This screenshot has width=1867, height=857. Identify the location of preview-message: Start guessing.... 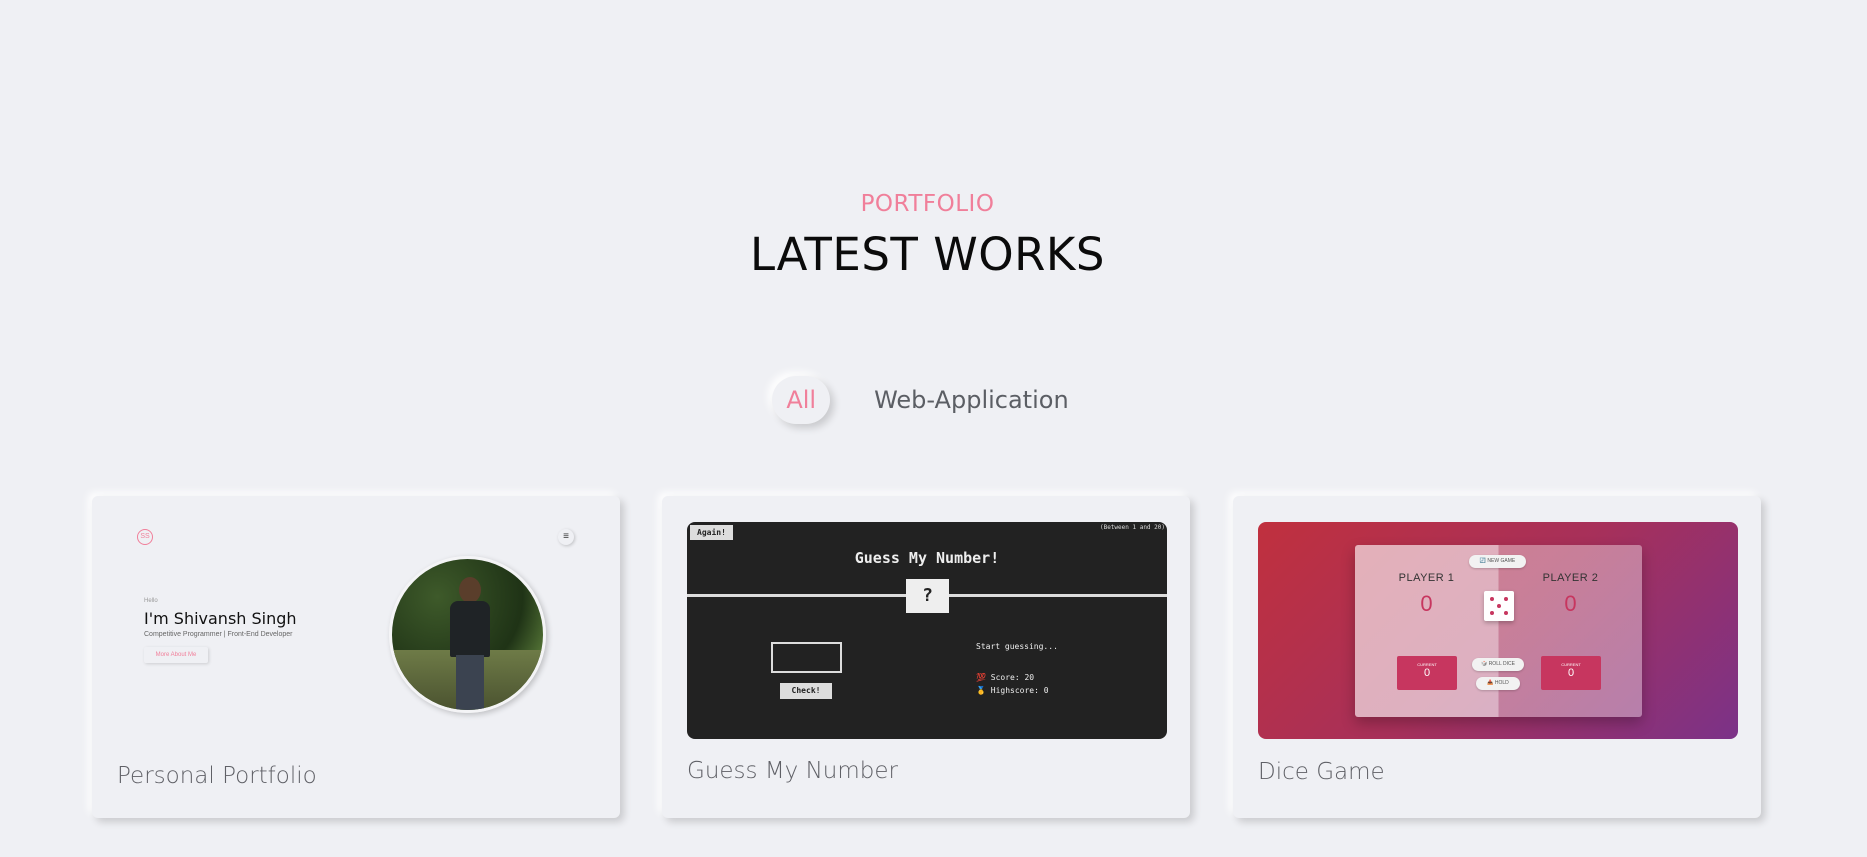
(1017, 646).